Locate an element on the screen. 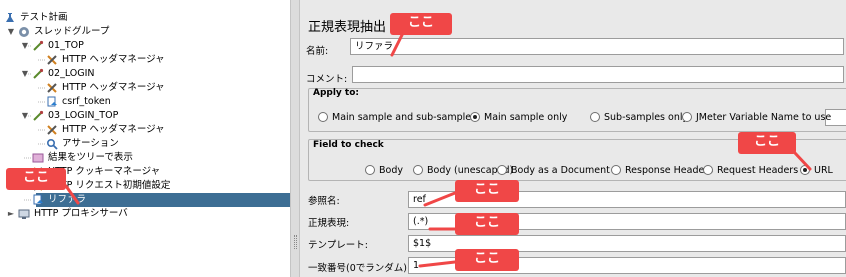 This screenshot has height=277, width=846. tree-item: 結果をツリーで表示 is located at coordinates (145, 158).